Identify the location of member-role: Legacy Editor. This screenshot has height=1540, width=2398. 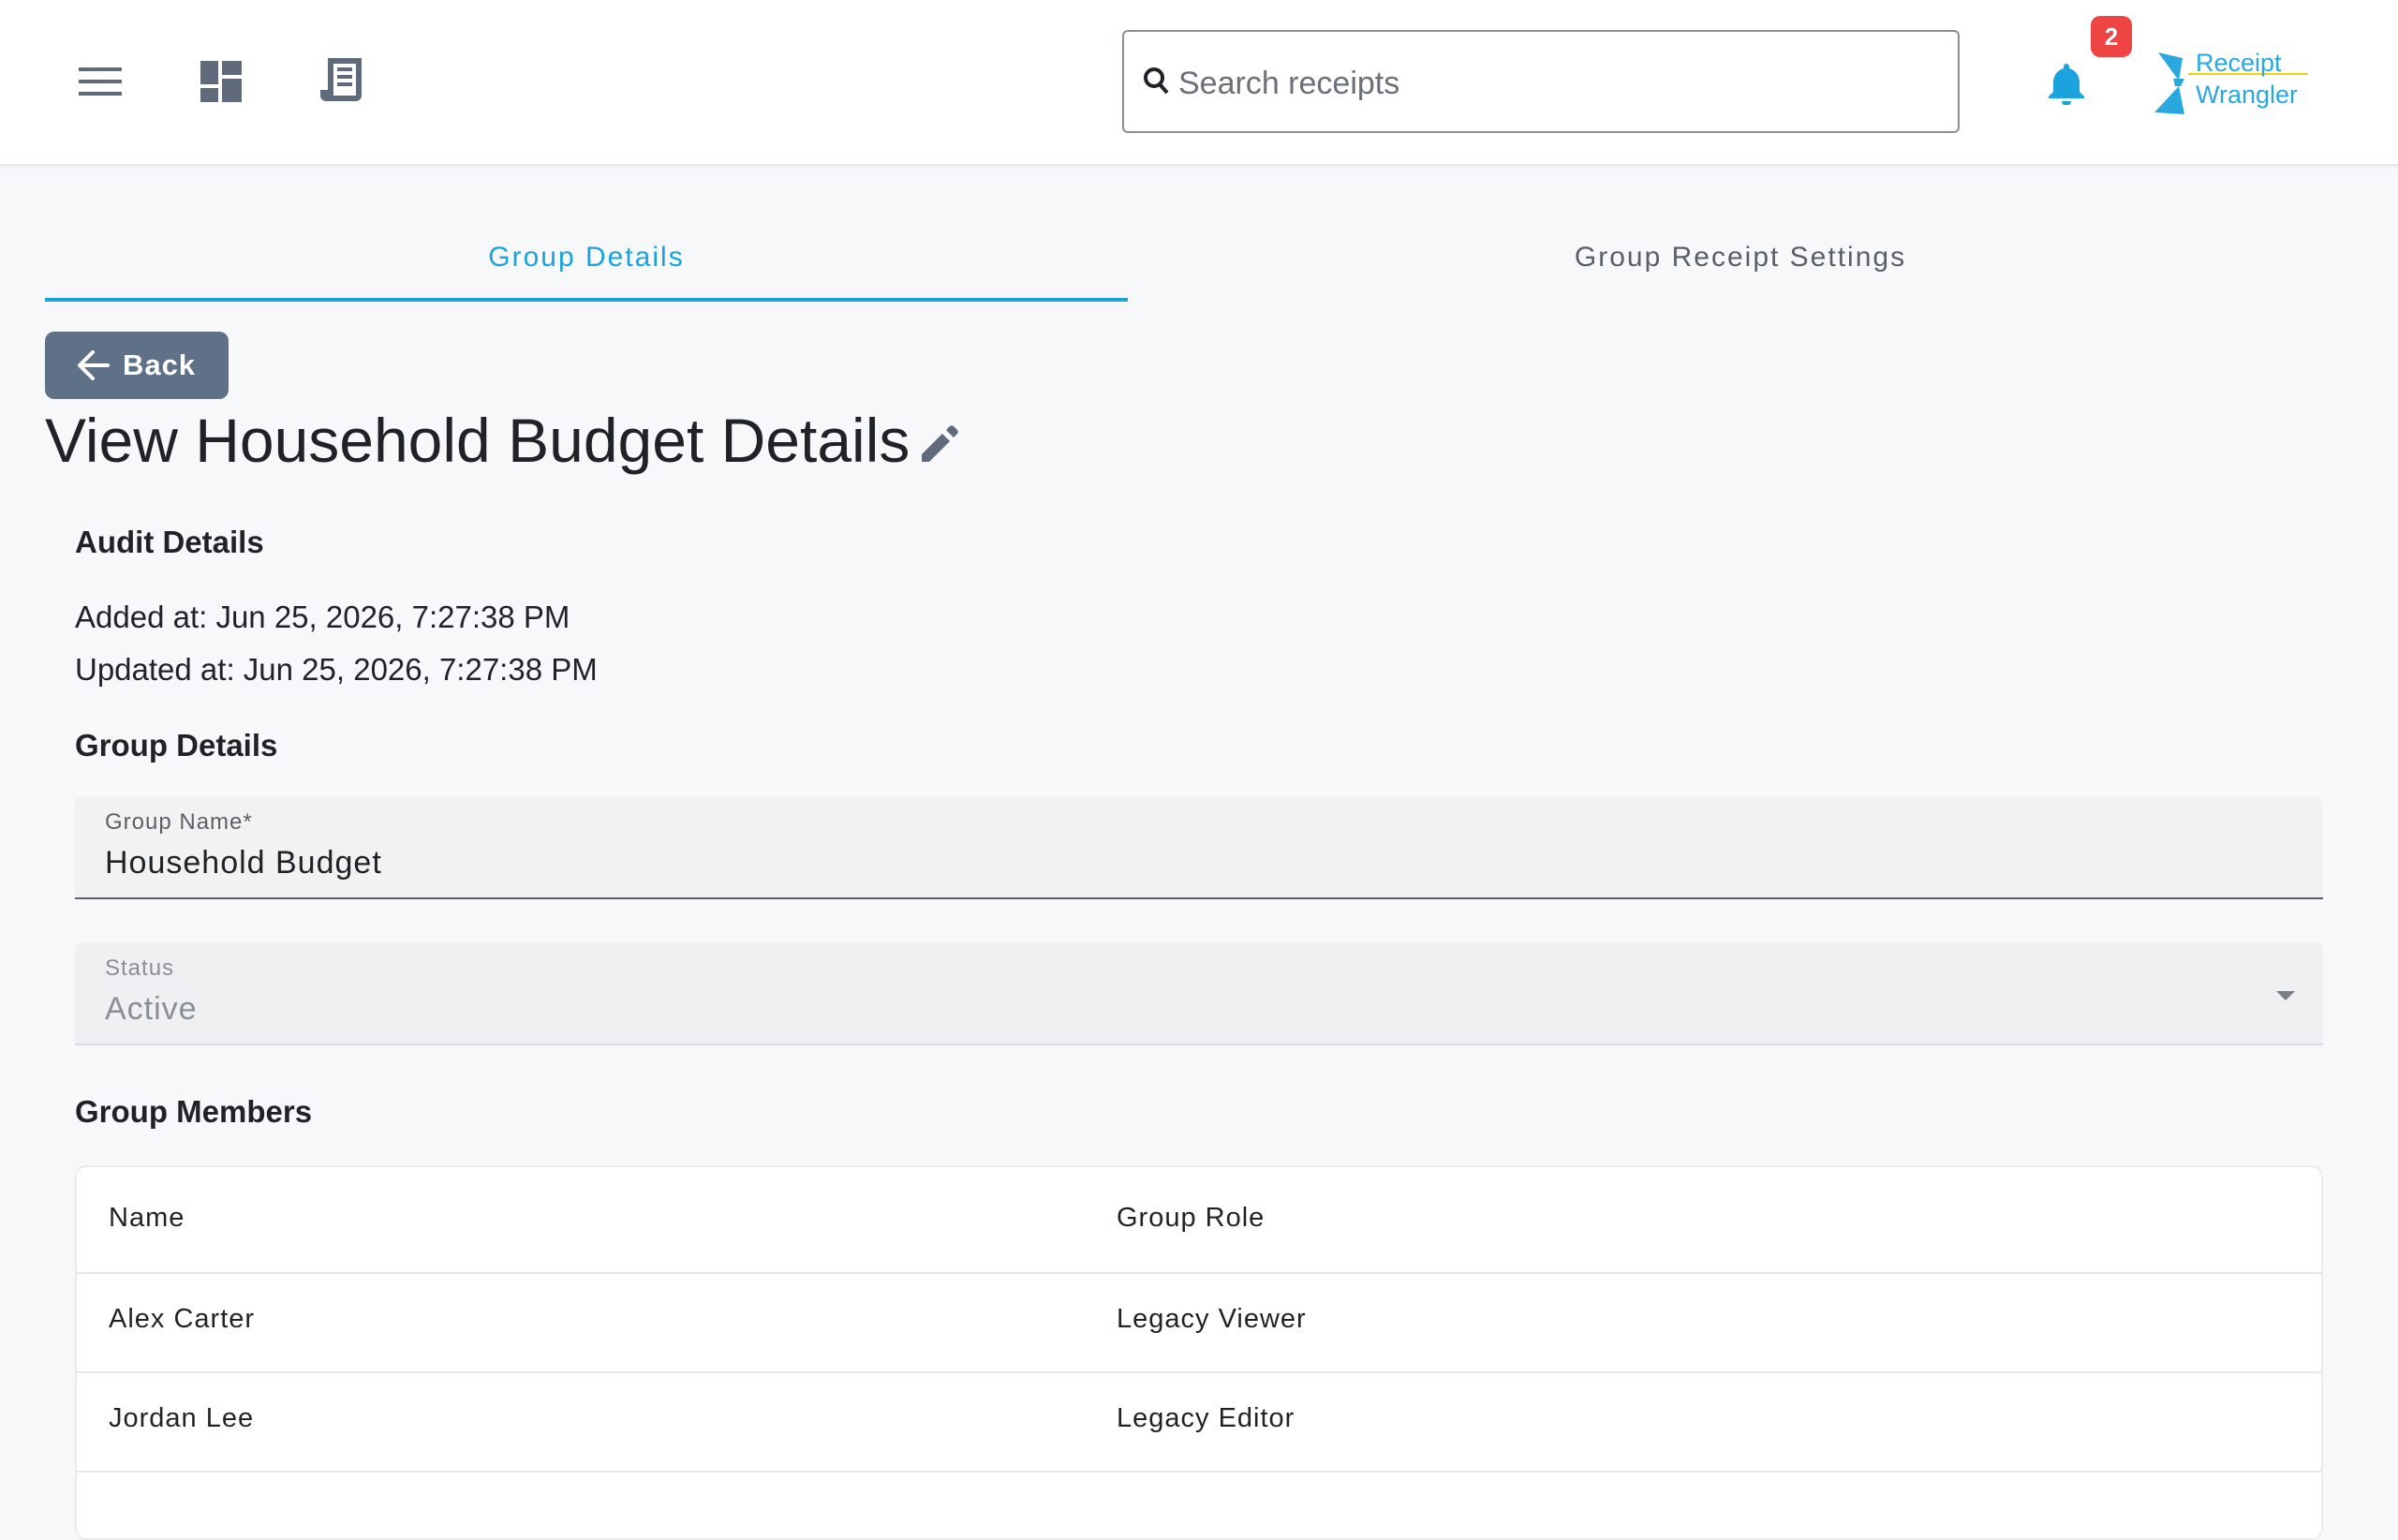
(1206, 1418).